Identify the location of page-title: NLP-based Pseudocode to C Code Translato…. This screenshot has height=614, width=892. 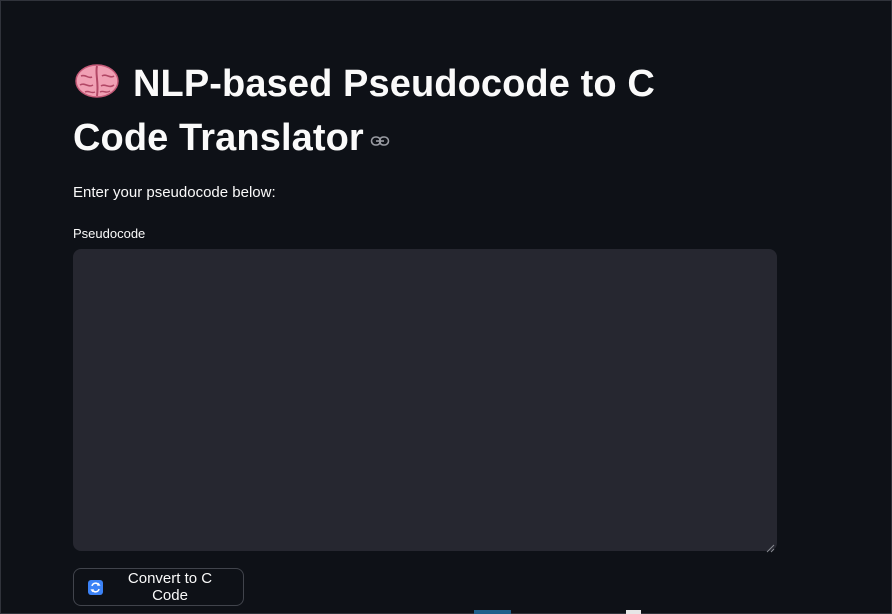
(393, 111).